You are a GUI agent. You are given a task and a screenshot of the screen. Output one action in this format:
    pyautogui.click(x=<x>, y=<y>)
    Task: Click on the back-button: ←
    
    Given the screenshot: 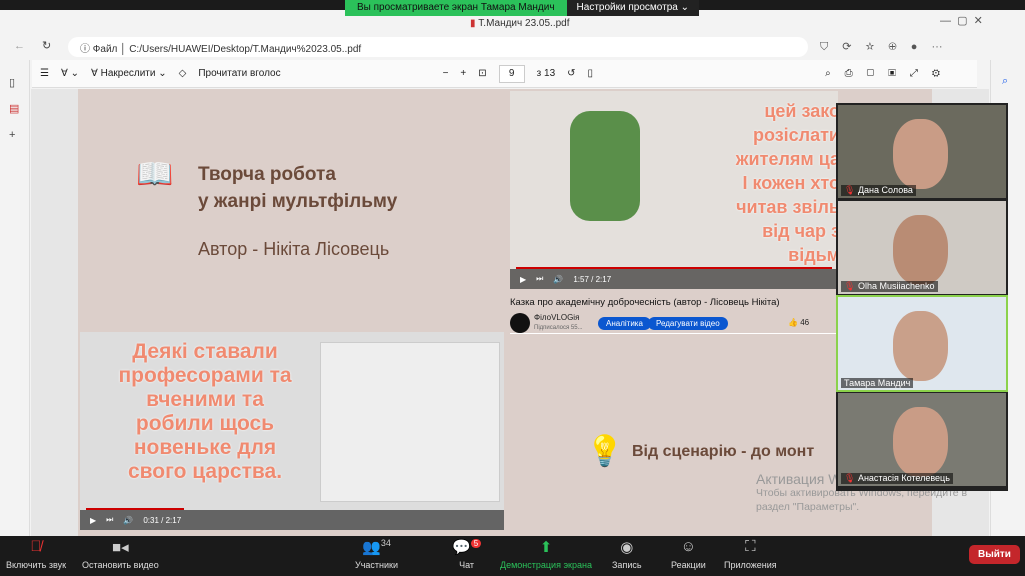 What is the action you would take?
    pyautogui.click(x=19, y=46)
    